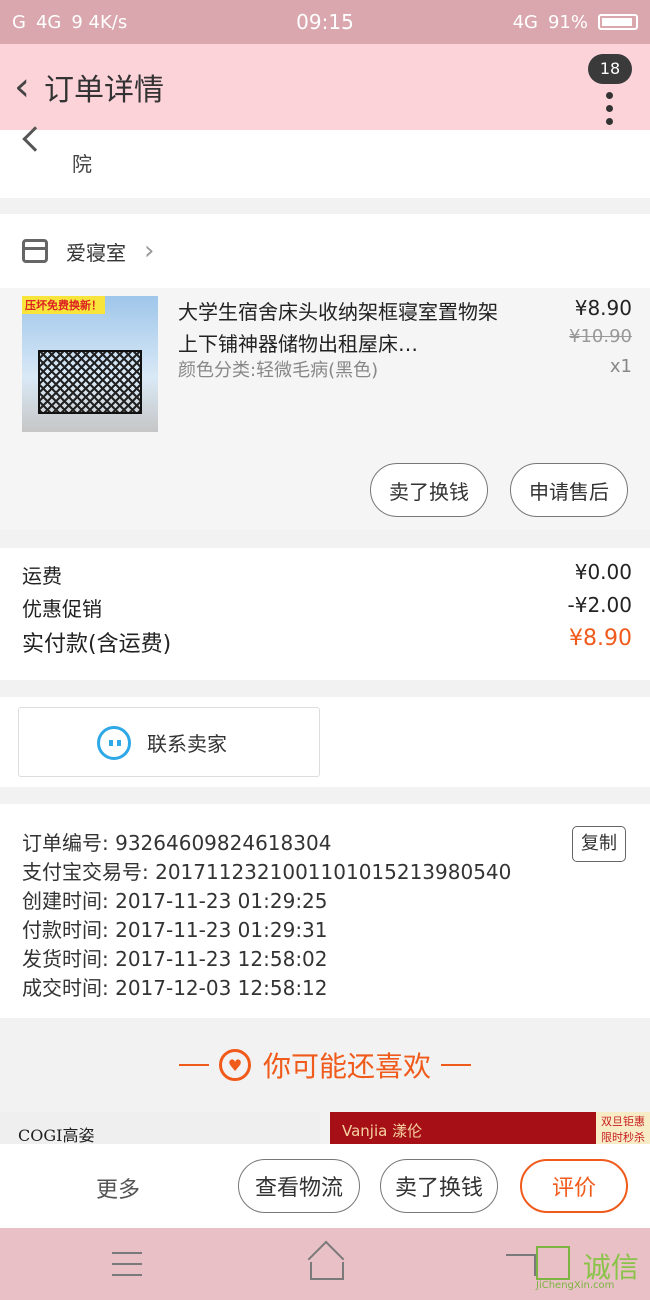 Image resolution: width=650 pixels, height=1300 pixels. Describe the element at coordinates (175, 988) in the screenshot. I see `completed-time: 成交时间: 2017-12-03 12:58:12` at that location.